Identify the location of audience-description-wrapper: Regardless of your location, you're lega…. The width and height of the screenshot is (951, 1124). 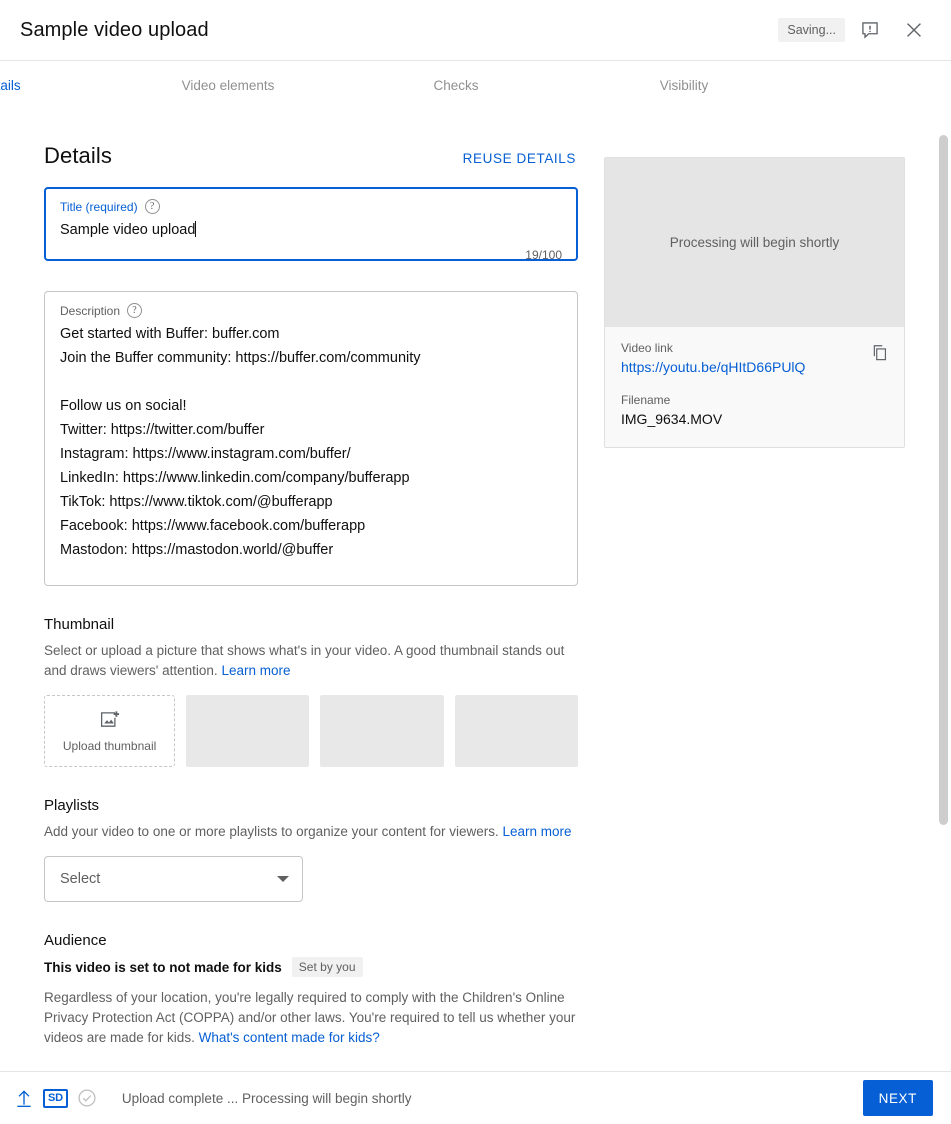
(311, 1018).